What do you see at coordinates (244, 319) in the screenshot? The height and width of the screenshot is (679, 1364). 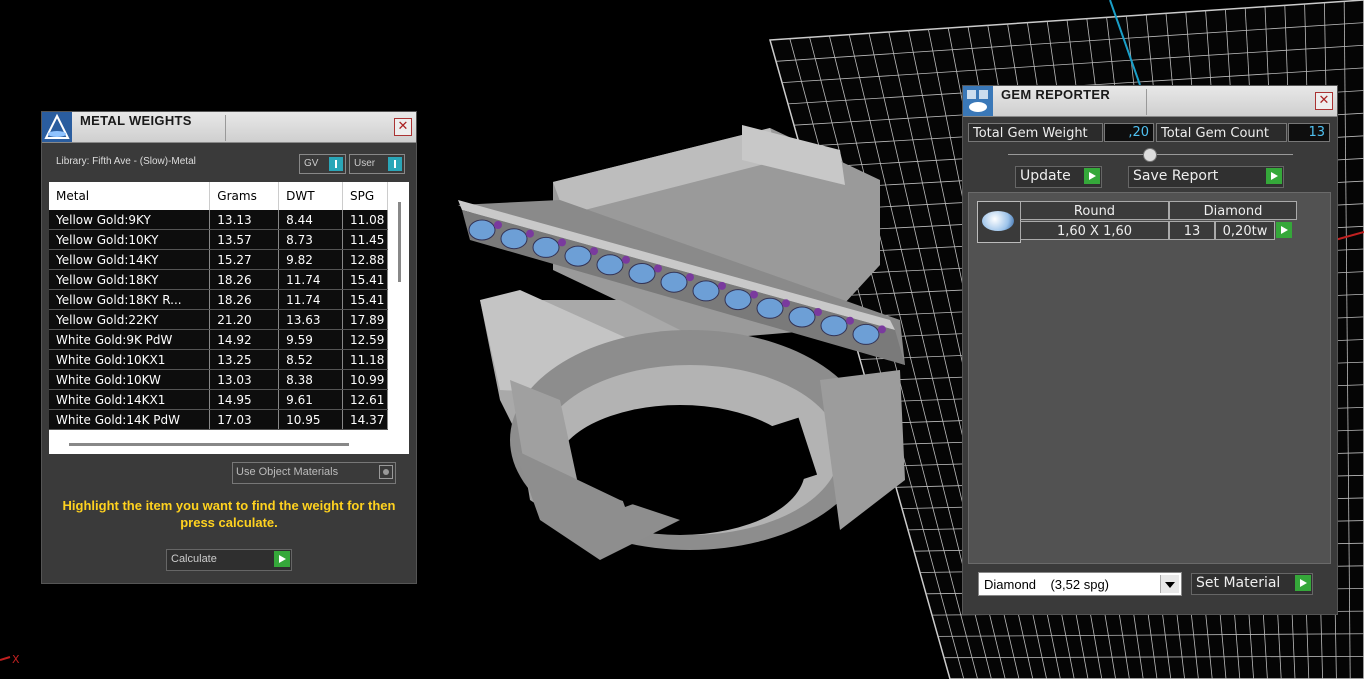 I see `cell-grams: 21.20` at bounding box center [244, 319].